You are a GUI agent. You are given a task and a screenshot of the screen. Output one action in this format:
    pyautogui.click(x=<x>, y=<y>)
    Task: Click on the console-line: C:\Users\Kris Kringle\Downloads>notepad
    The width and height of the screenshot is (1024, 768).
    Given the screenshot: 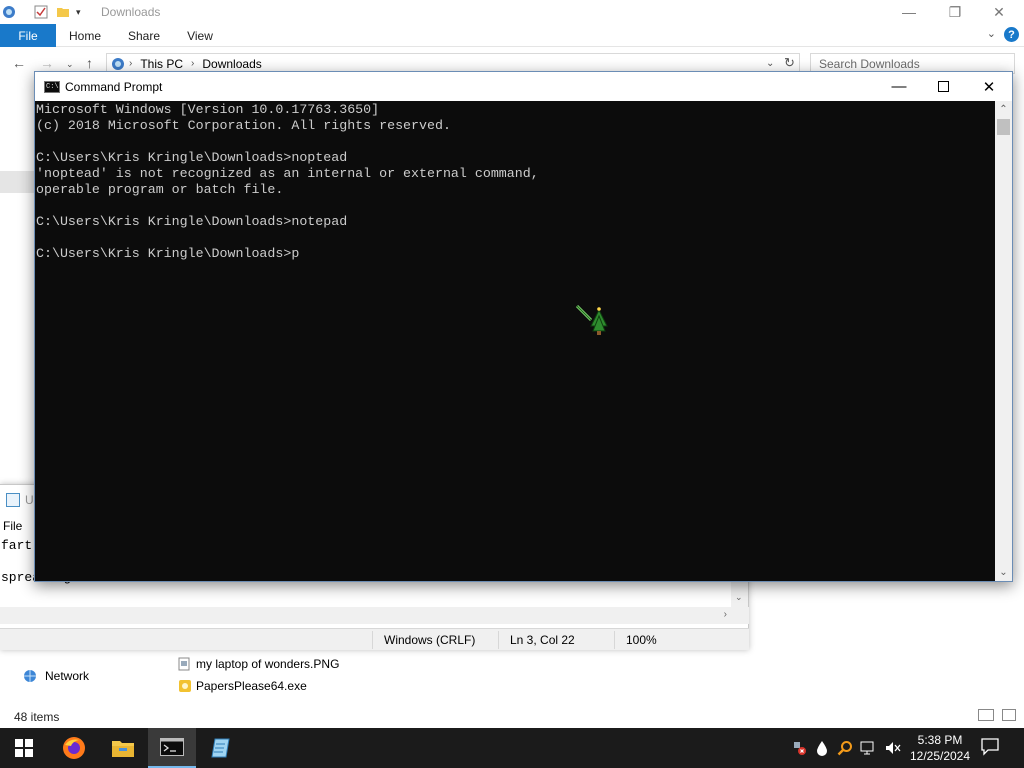 What is the action you would take?
    pyautogui.click(x=192, y=221)
    